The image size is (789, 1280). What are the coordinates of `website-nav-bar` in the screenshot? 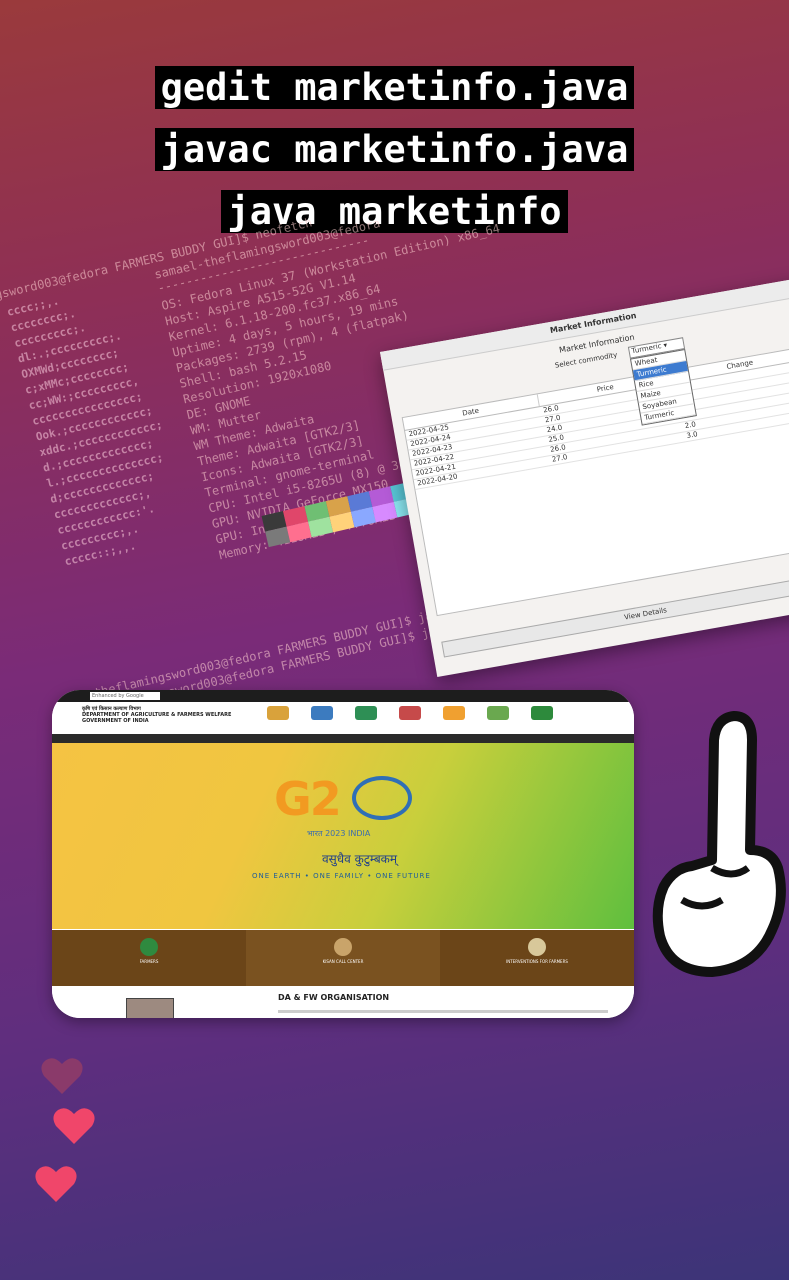 It's located at (343, 738).